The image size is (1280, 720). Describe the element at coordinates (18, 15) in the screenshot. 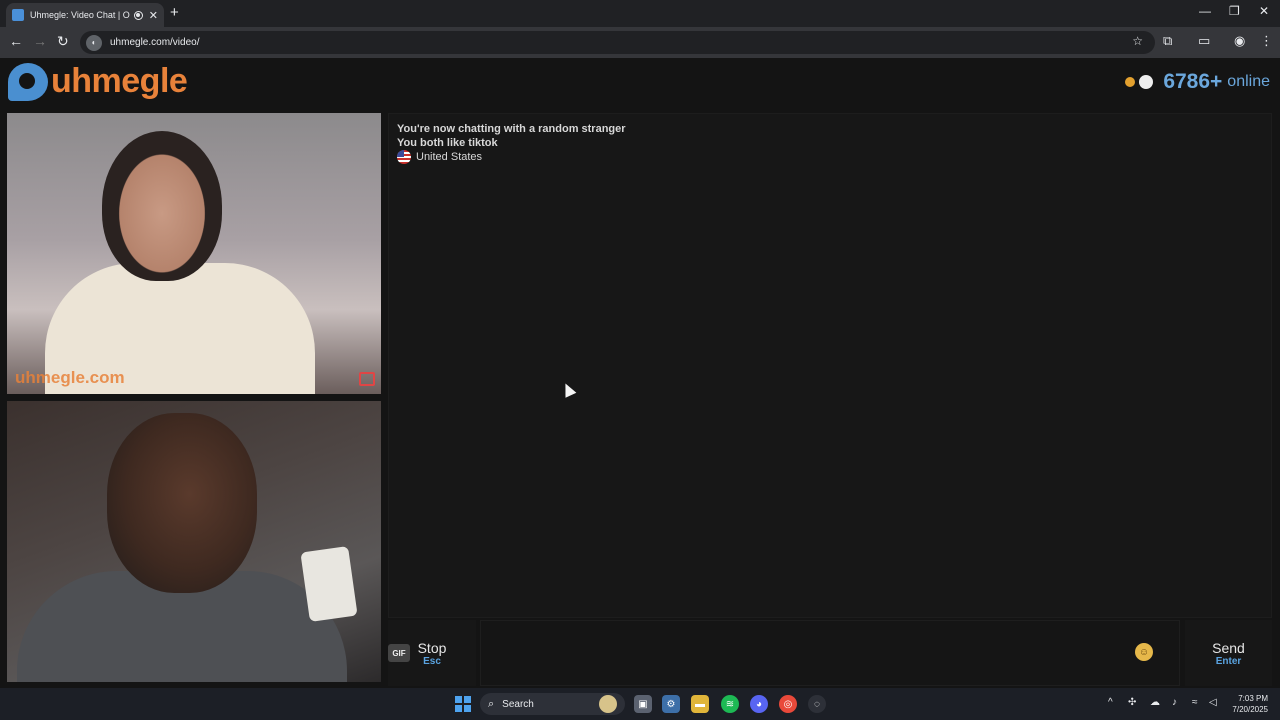

I see `site-favicon-icon` at that location.